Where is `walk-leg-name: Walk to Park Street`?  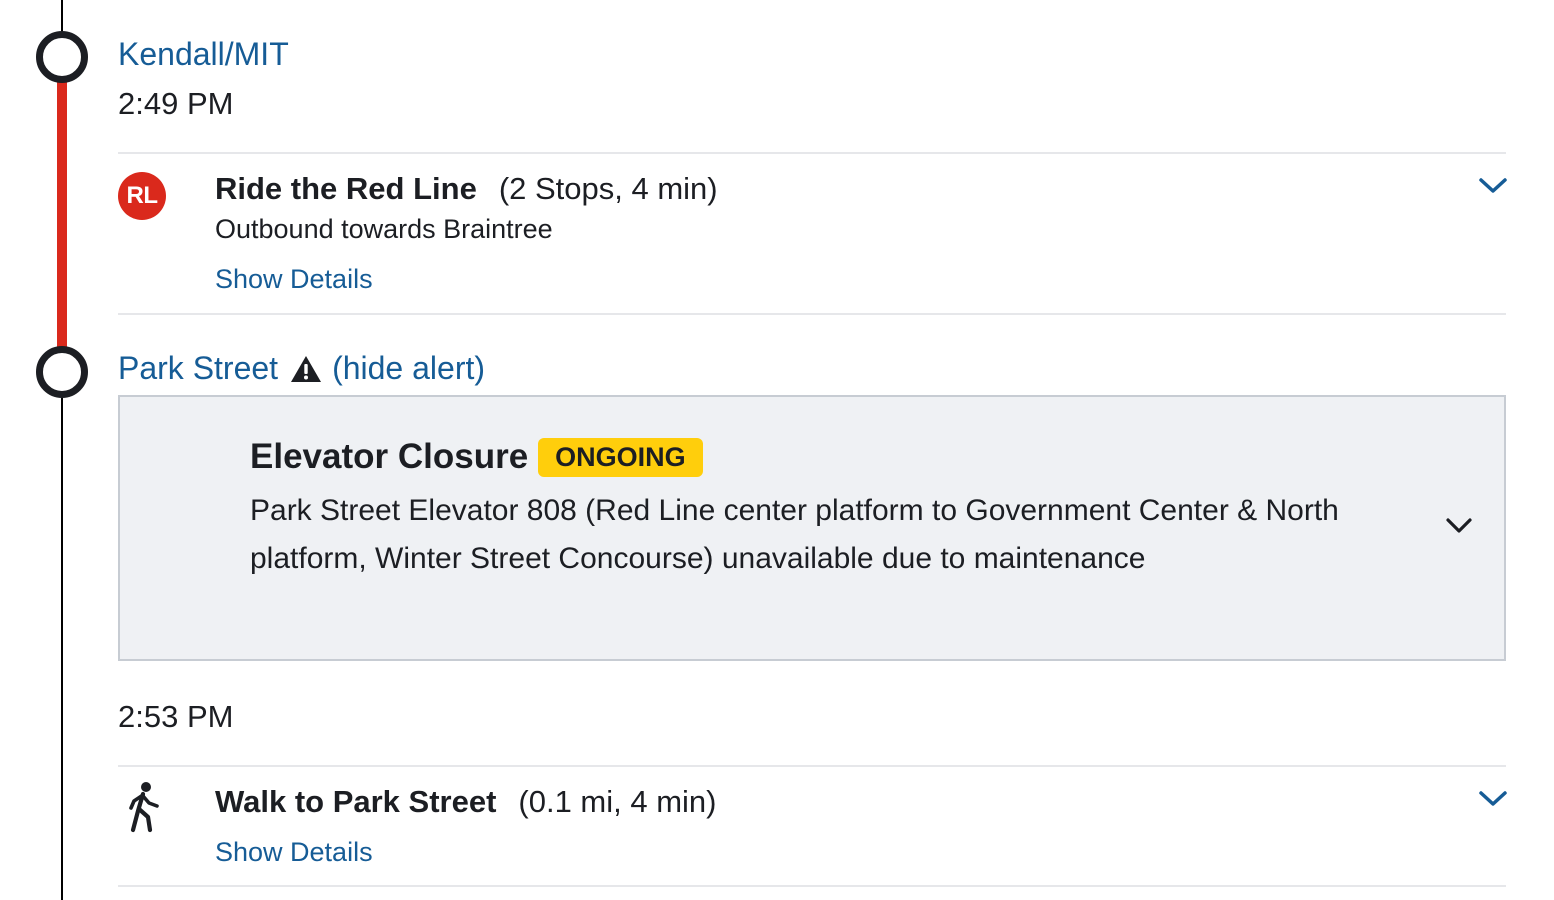 walk-leg-name: Walk to Park Street is located at coordinates (356, 801).